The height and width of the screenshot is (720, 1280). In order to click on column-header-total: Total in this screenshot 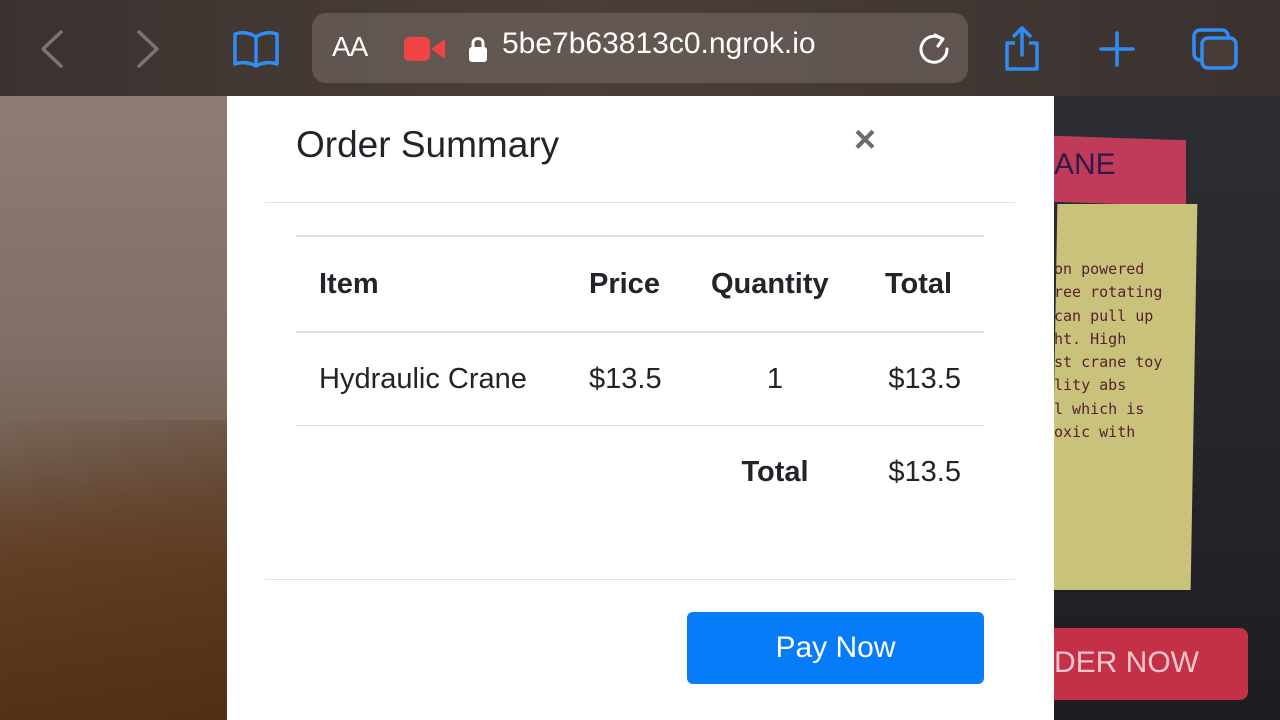, I will do `click(923, 284)`.